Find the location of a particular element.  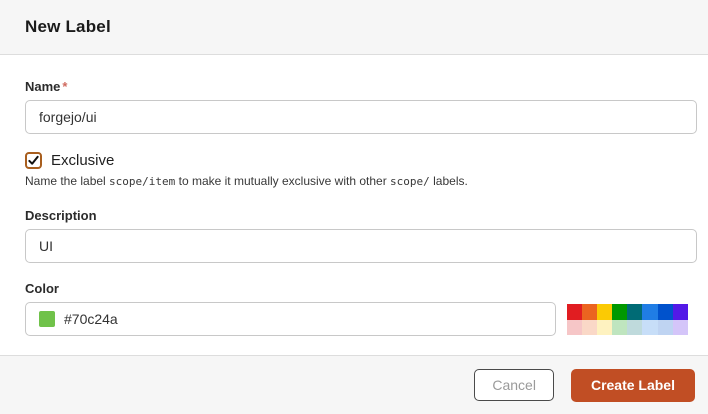

color-label: Color is located at coordinates (42, 288).